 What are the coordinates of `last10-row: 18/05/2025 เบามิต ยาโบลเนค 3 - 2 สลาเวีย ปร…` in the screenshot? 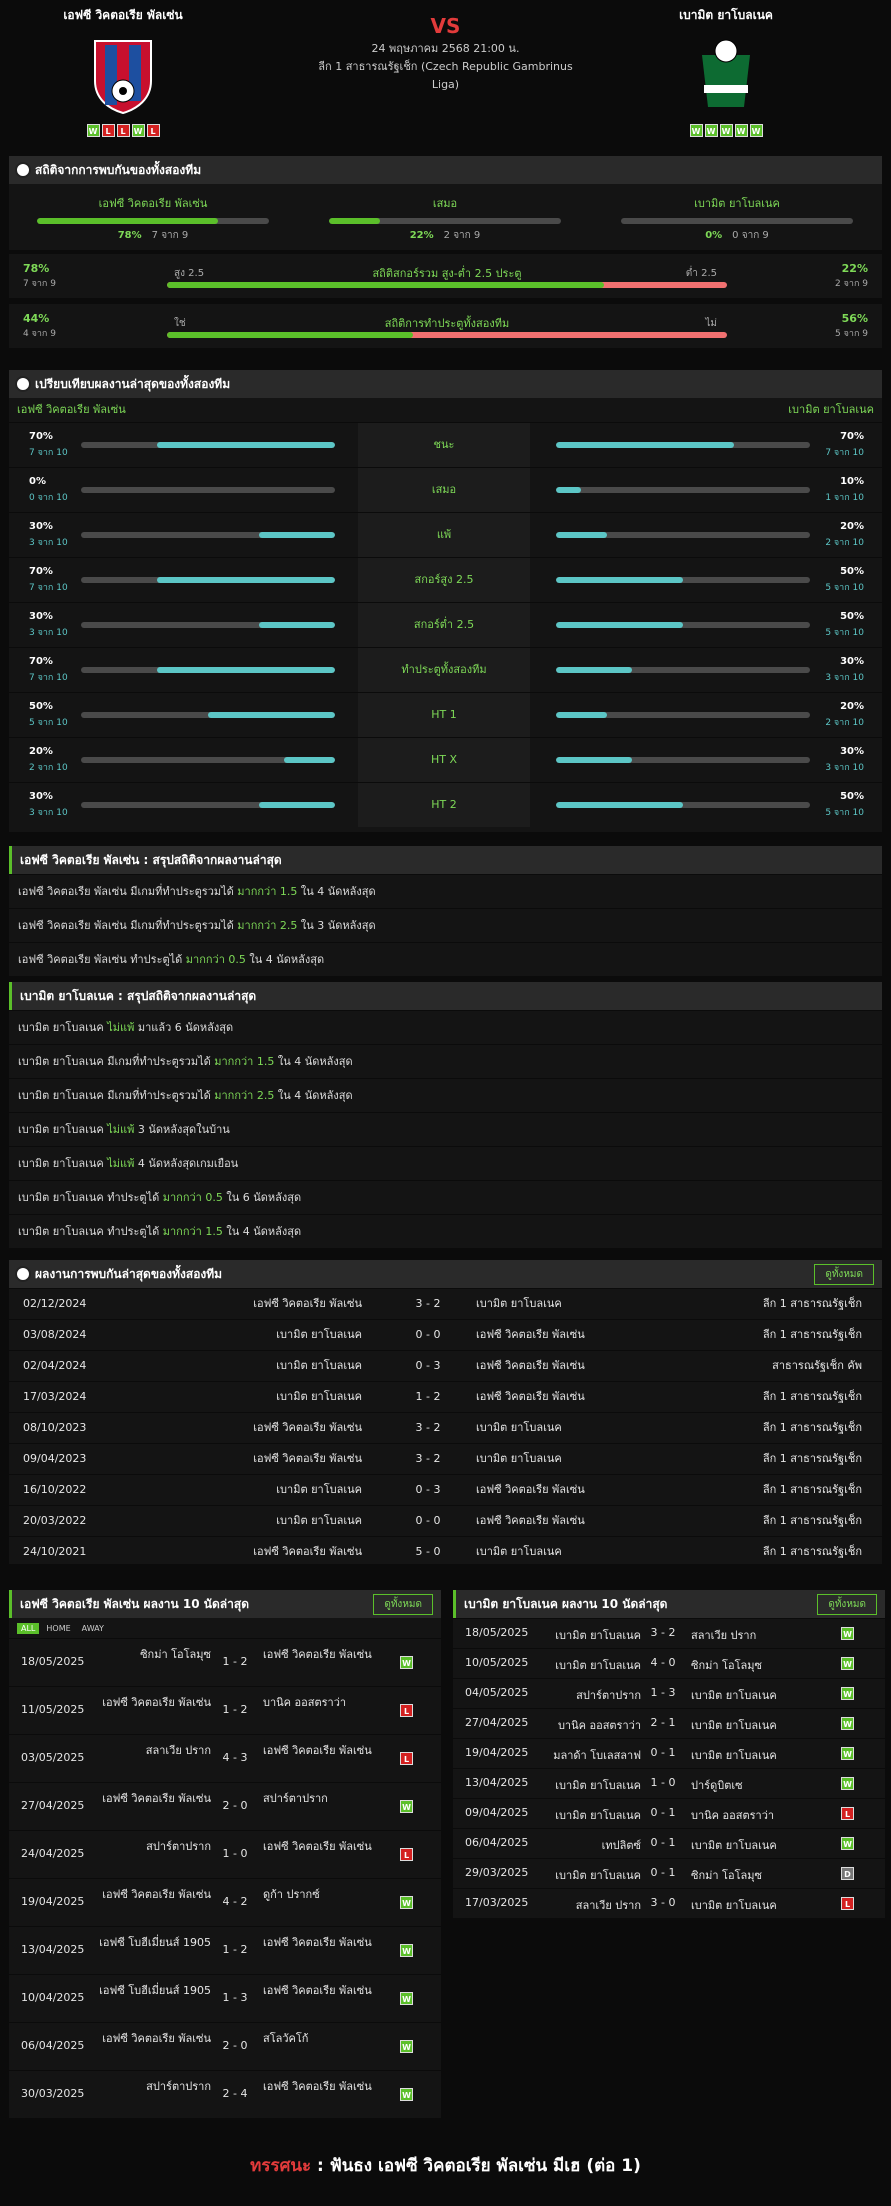 It's located at (669, 1633).